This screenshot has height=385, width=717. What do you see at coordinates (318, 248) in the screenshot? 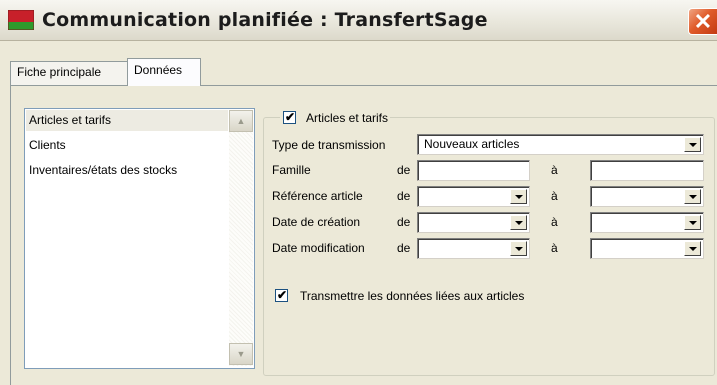
I see `date-modification-label: Date modification` at bounding box center [318, 248].